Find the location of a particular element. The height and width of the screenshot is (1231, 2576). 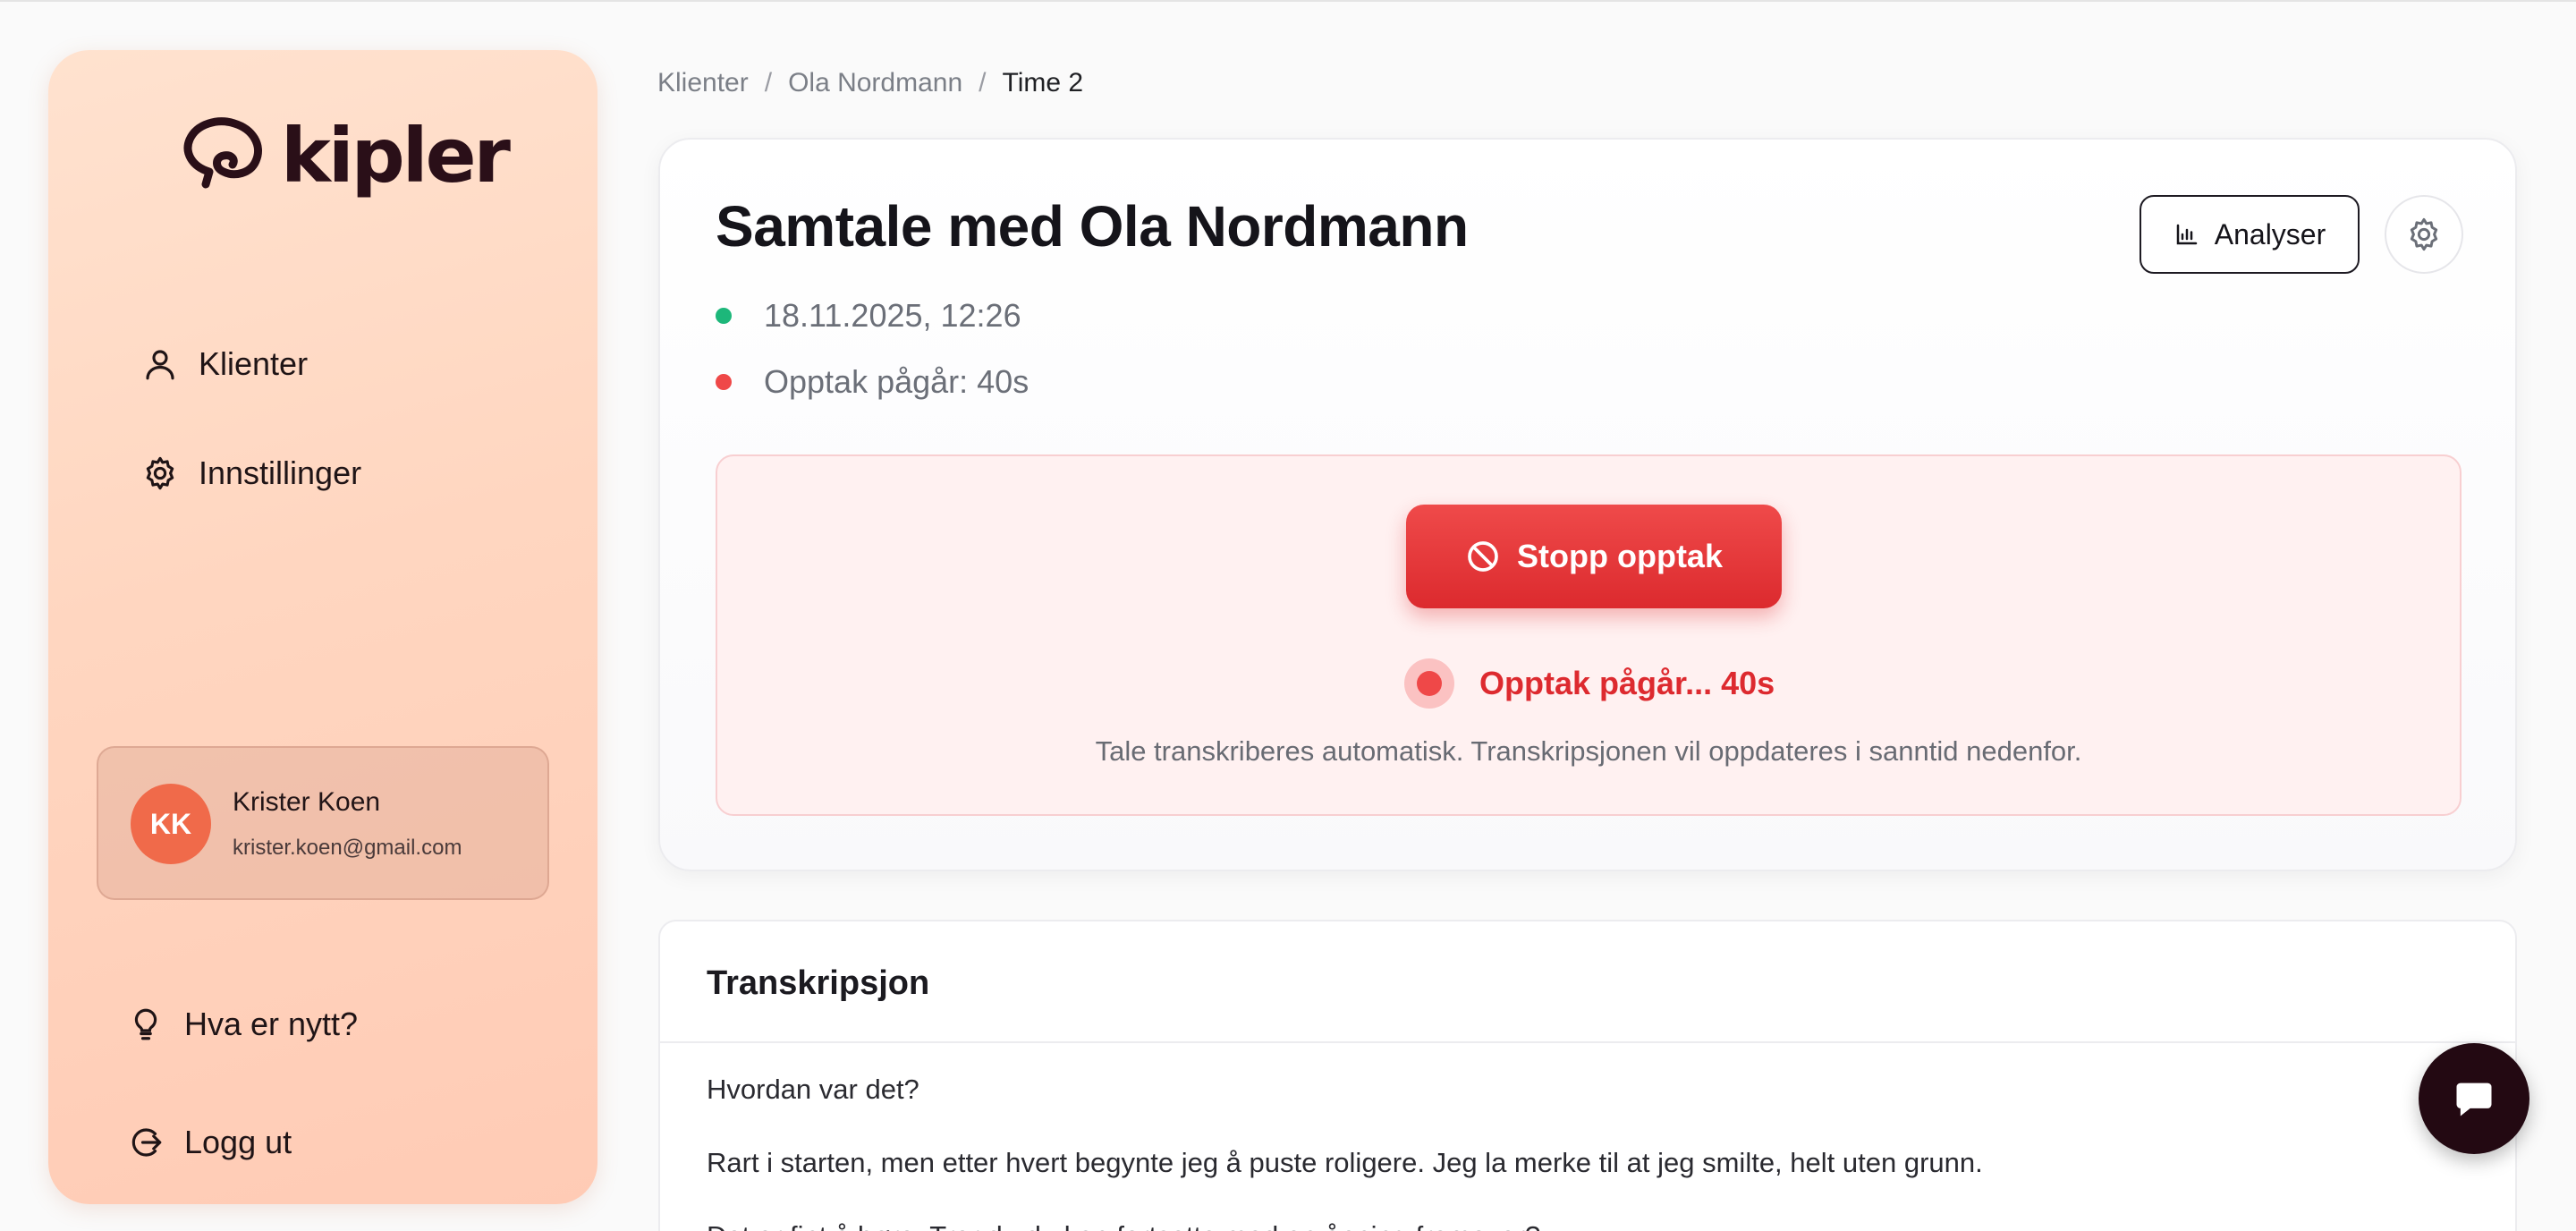

lightbulb-icon is located at coordinates (145, 1024).